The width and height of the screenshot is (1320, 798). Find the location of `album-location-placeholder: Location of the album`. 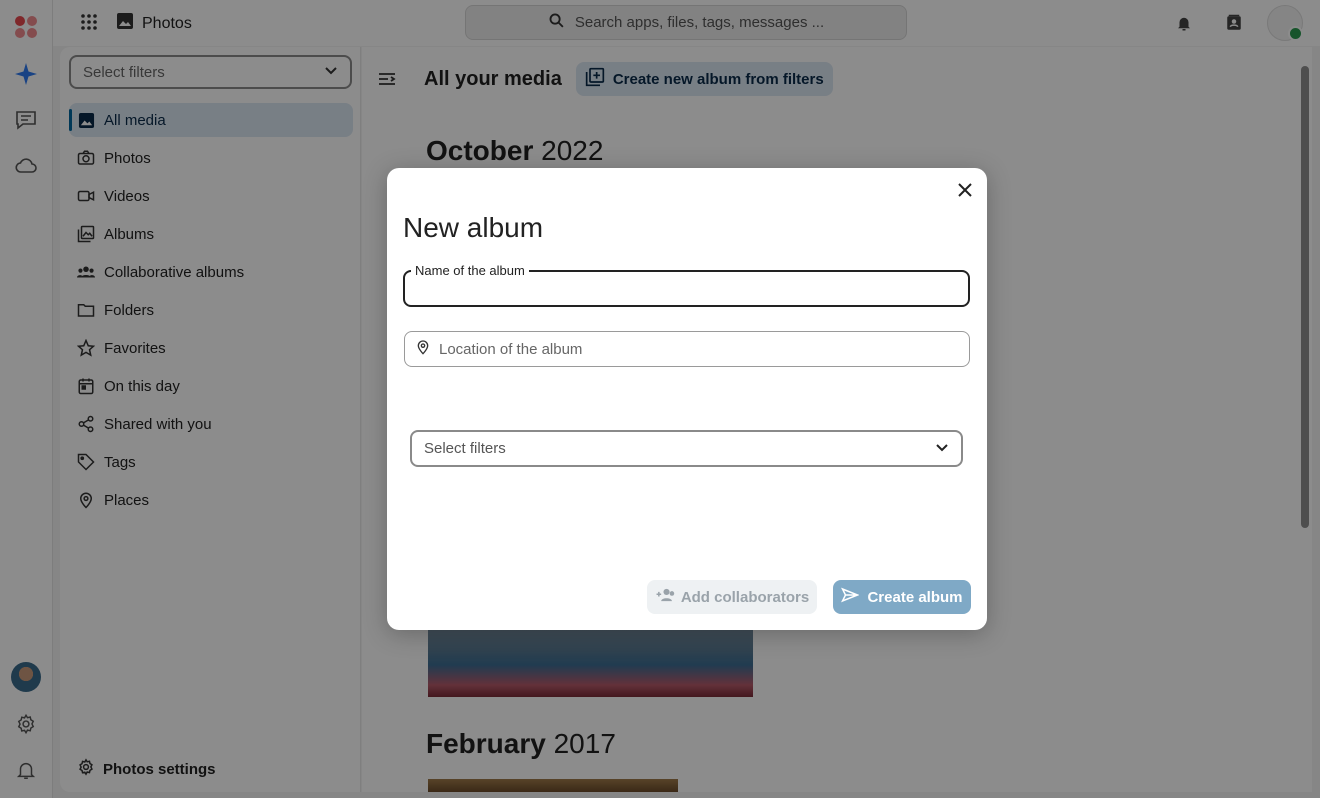

album-location-placeholder: Location of the album is located at coordinates (511, 349).